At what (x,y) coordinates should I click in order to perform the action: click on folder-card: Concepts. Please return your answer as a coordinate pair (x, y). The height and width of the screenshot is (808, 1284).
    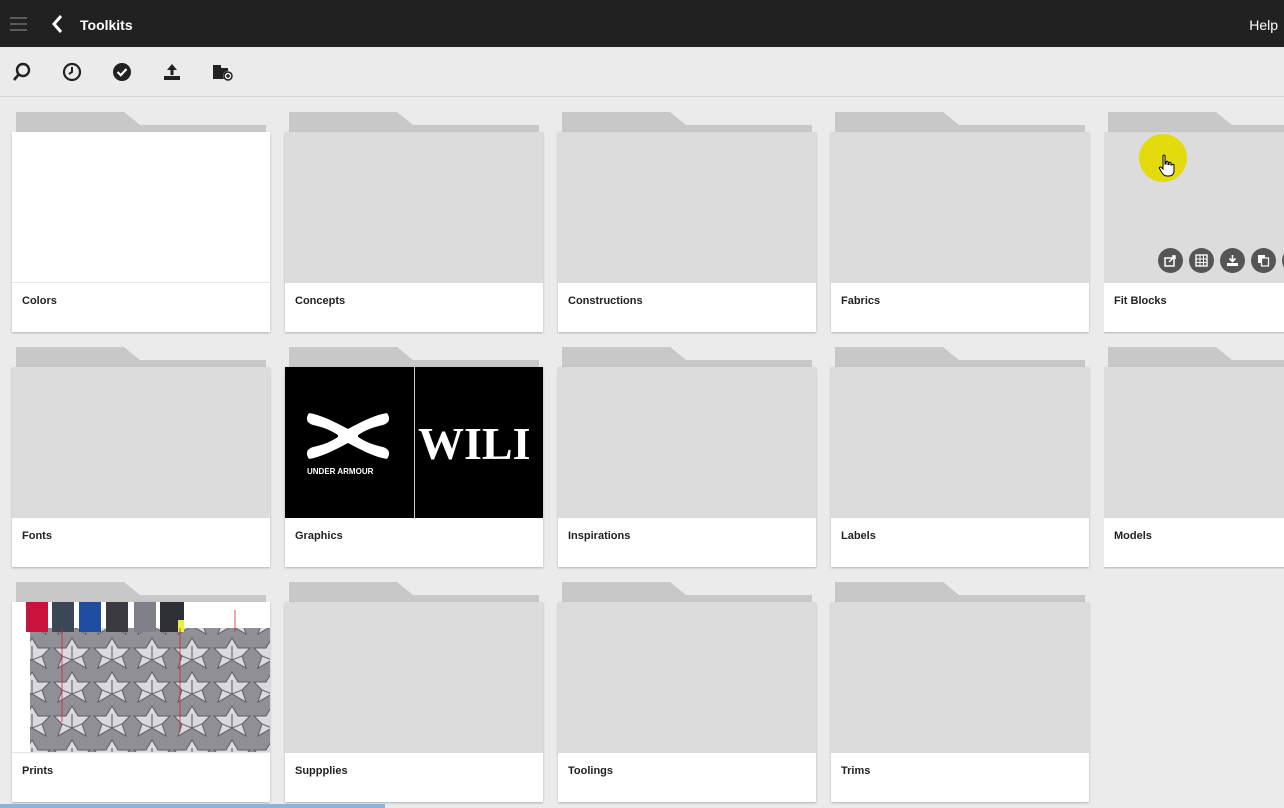
    Looking at the image, I should click on (414, 232).